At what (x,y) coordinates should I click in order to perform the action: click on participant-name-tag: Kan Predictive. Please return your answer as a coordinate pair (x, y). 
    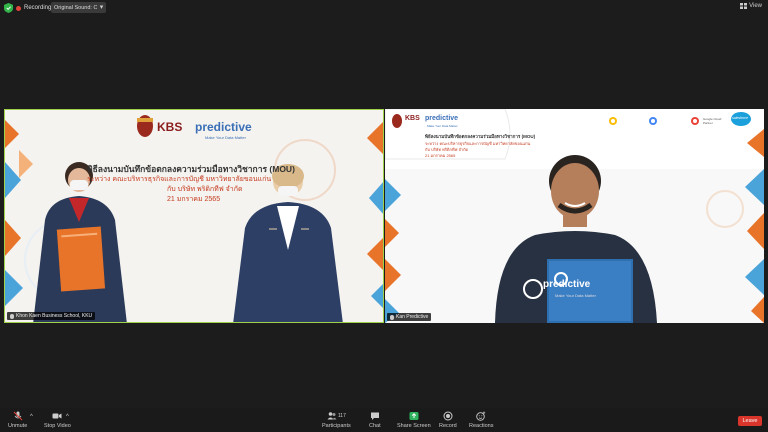
    Looking at the image, I should click on (409, 317).